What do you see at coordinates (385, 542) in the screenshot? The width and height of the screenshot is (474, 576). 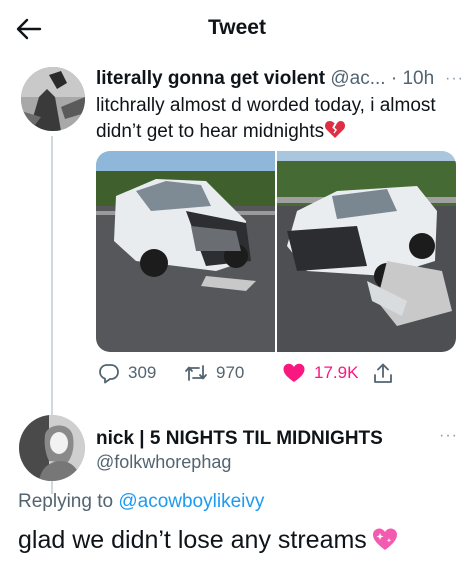 I see `sparkling-heart-icon` at bounding box center [385, 542].